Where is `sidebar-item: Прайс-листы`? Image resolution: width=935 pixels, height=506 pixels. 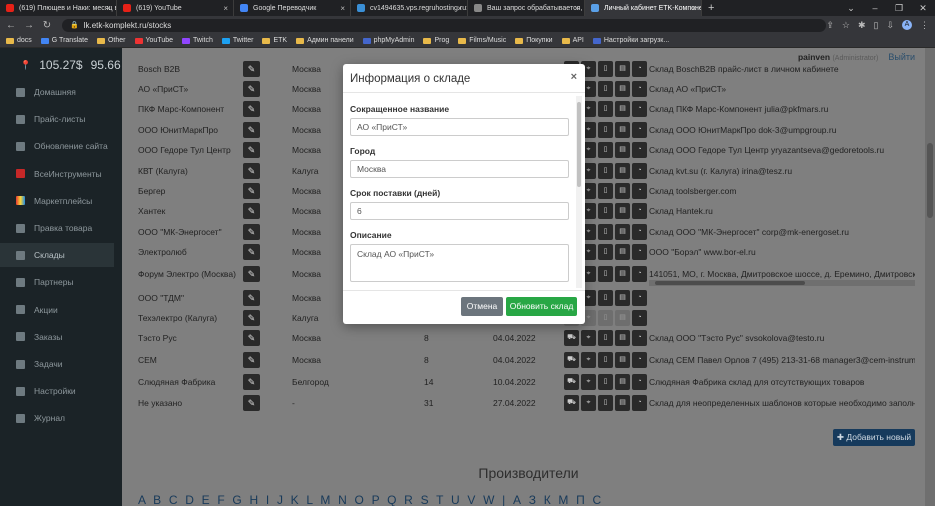 sidebar-item: Прайс-листы is located at coordinates (61, 119).